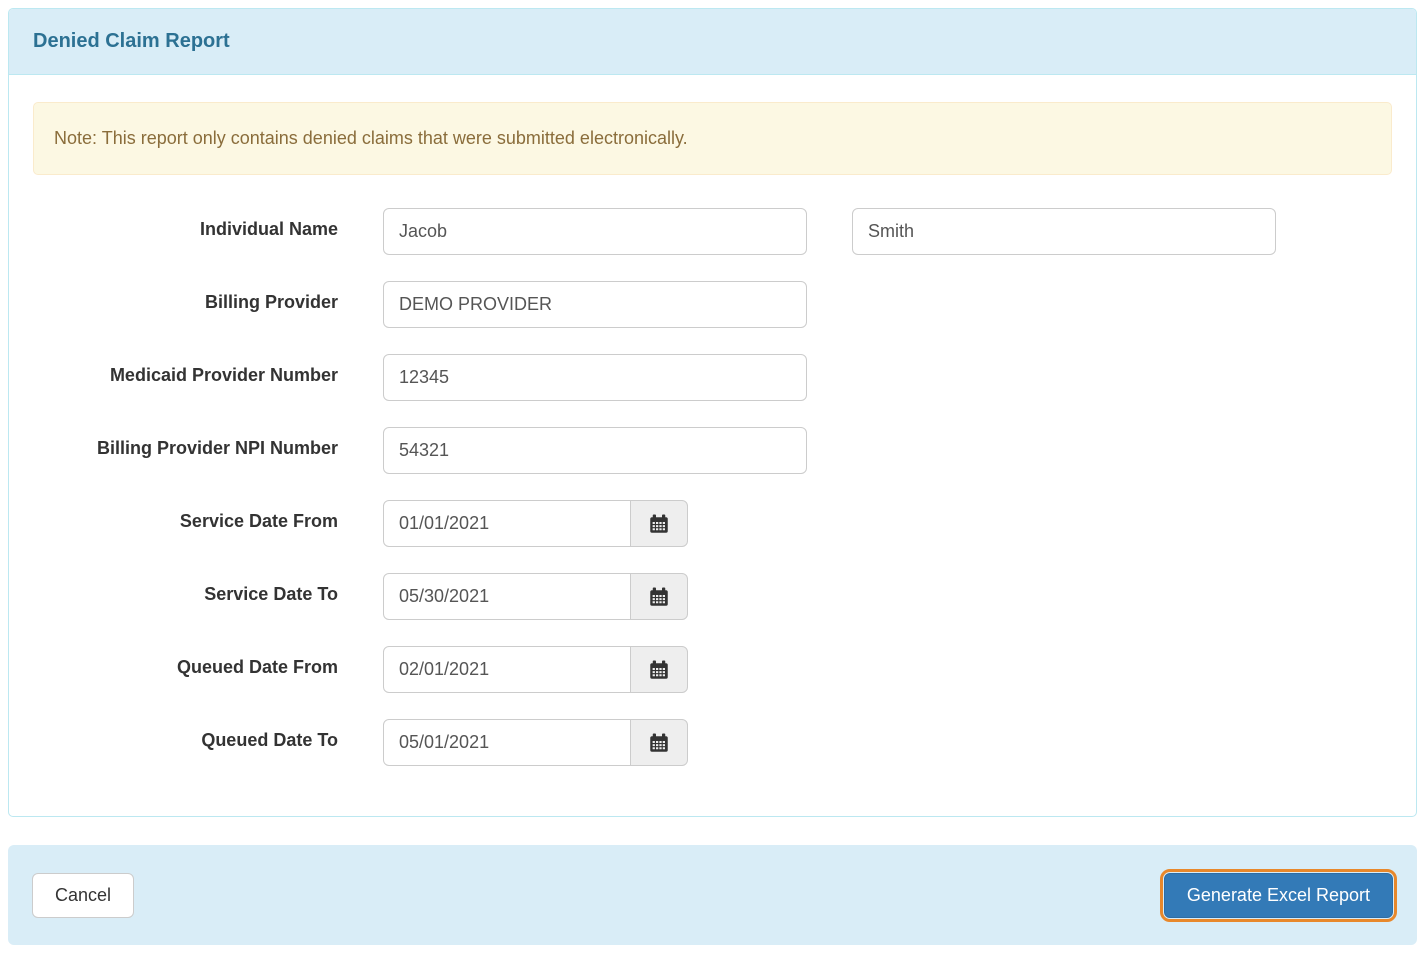 The image size is (1425, 958). I want to click on panel-header: Denied Claim Report, so click(712, 42).